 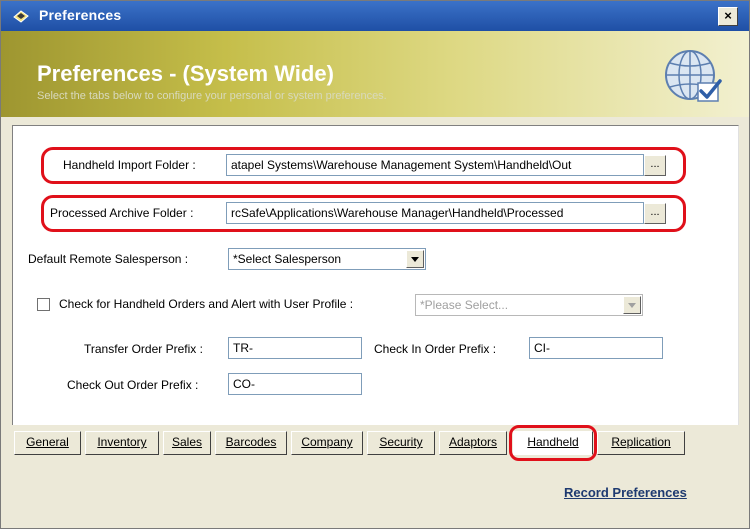 I want to click on tab-barcodes: Barcodes, so click(x=251, y=443).